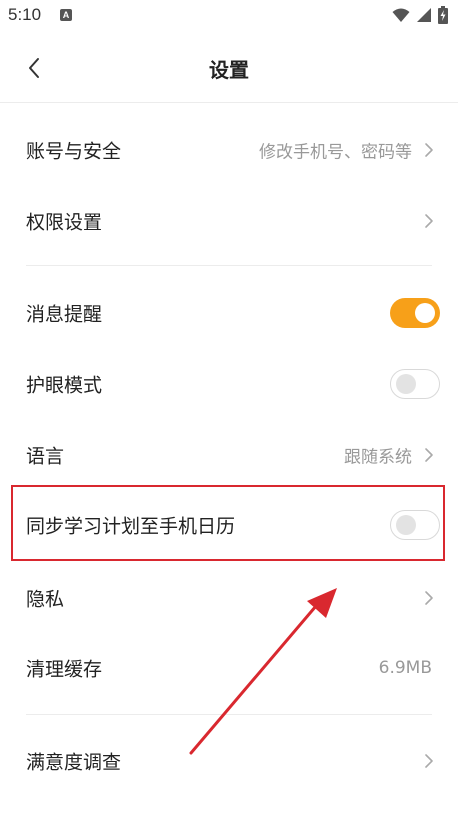 The width and height of the screenshot is (458, 814). Describe the element at coordinates (228, 523) in the screenshot. I see `highlight-annotation-box` at that location.